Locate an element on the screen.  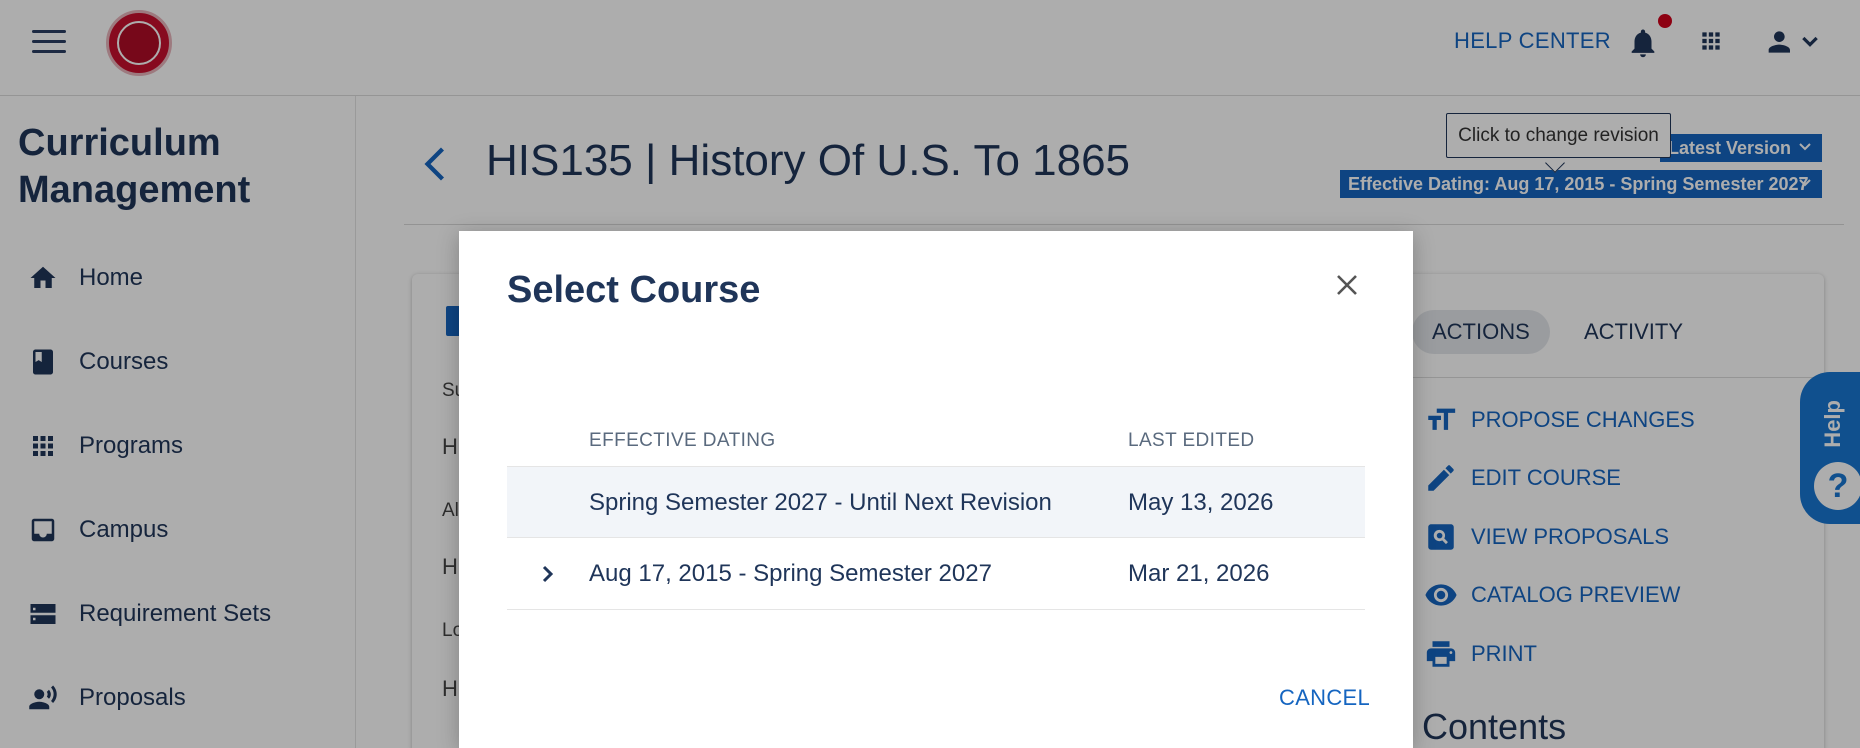
last-edited-cell: May 13, 2026 is located at coordinates (1201, 502).